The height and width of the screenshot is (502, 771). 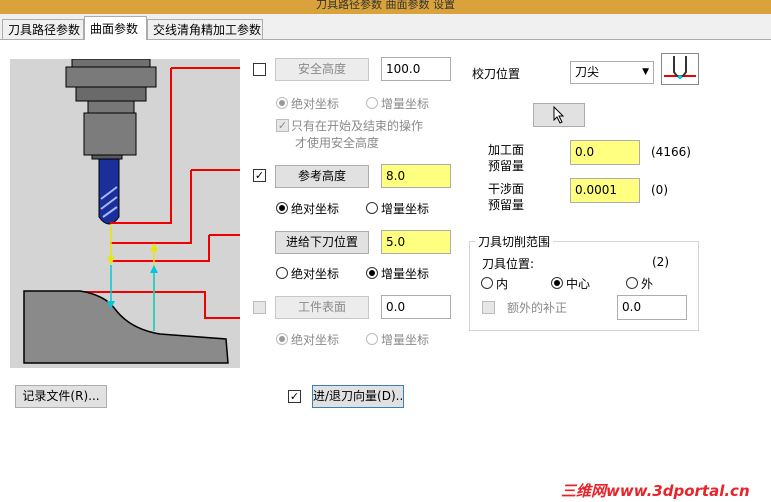 I want to click on tip-comp-label: 校刀位置, so click(x=496, y=74).